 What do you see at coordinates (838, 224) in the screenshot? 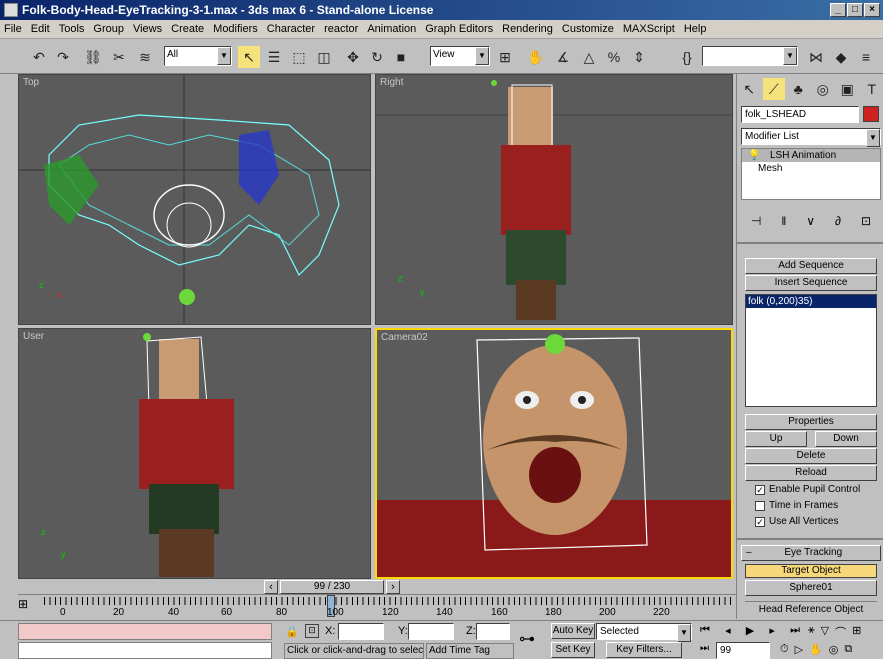
I see `remove-modifier-icon: ∂` at bounding box center [838, 224].